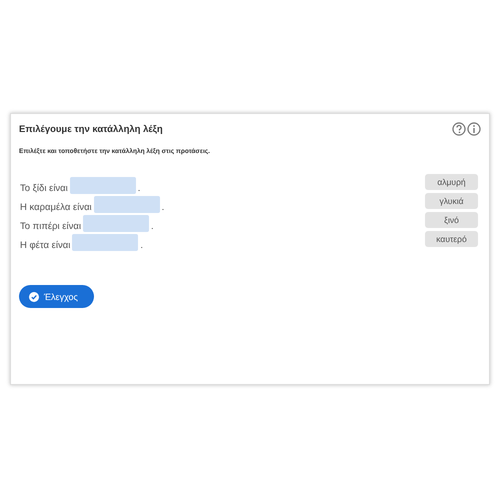 The width and height of the screenshot is (500, 500). I want to click on check-button: Έλεγχος, so click(56, 296).